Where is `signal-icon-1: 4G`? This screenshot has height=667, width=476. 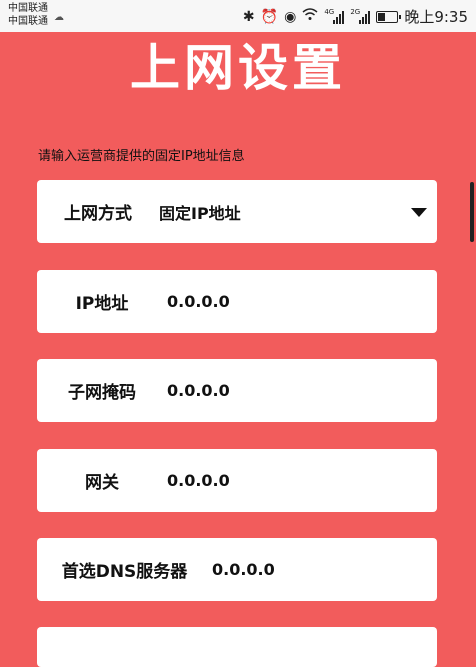
signal-icon-1: 4G is located at coordinates (334, 15).